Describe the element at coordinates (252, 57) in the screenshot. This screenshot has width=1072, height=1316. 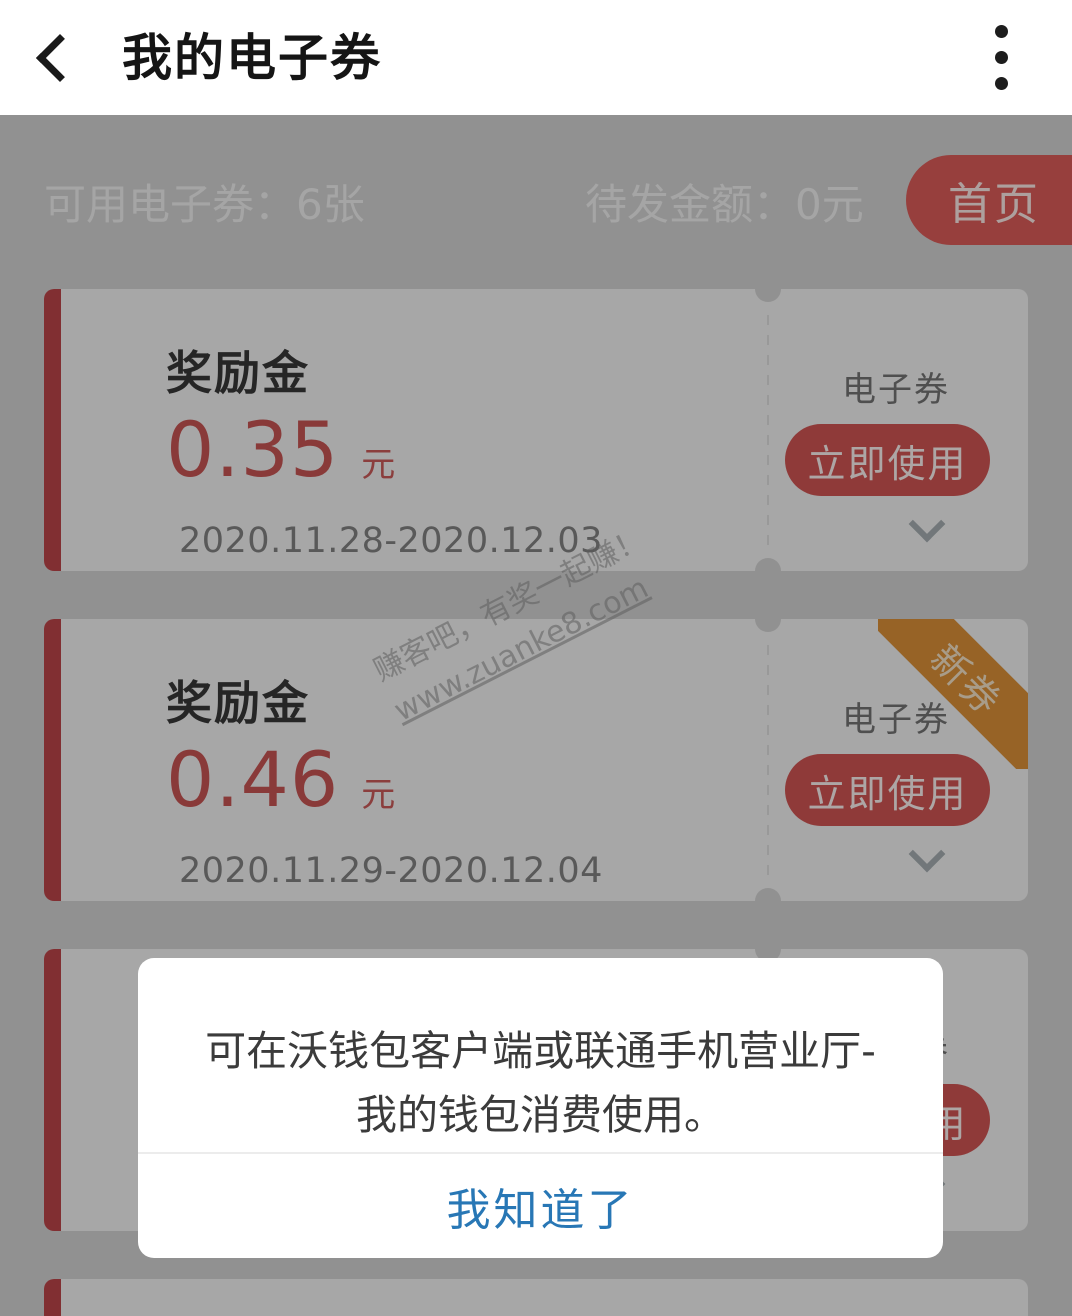
I see `page-title: 我的电子券` at that location.